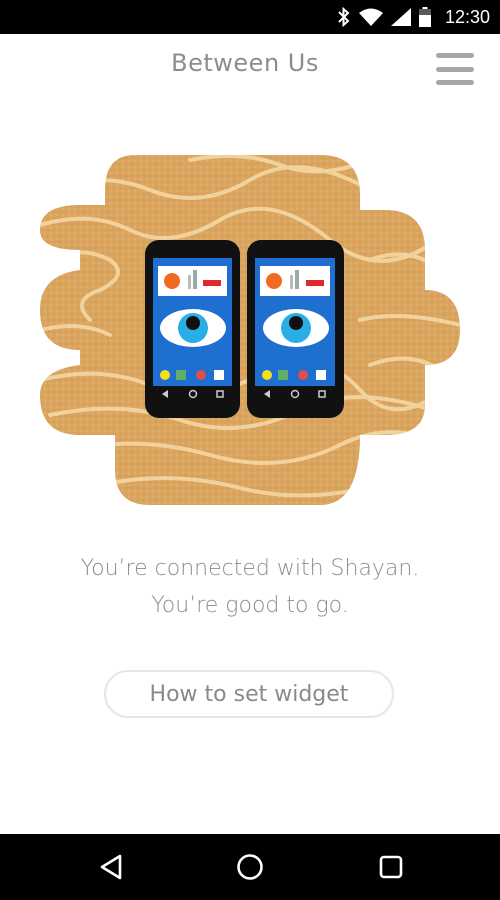  What do you see at coordinates (250, 605) in the screenshot?
I see `message-line-2: You’re good to go.` at bounding box center [250, 605].